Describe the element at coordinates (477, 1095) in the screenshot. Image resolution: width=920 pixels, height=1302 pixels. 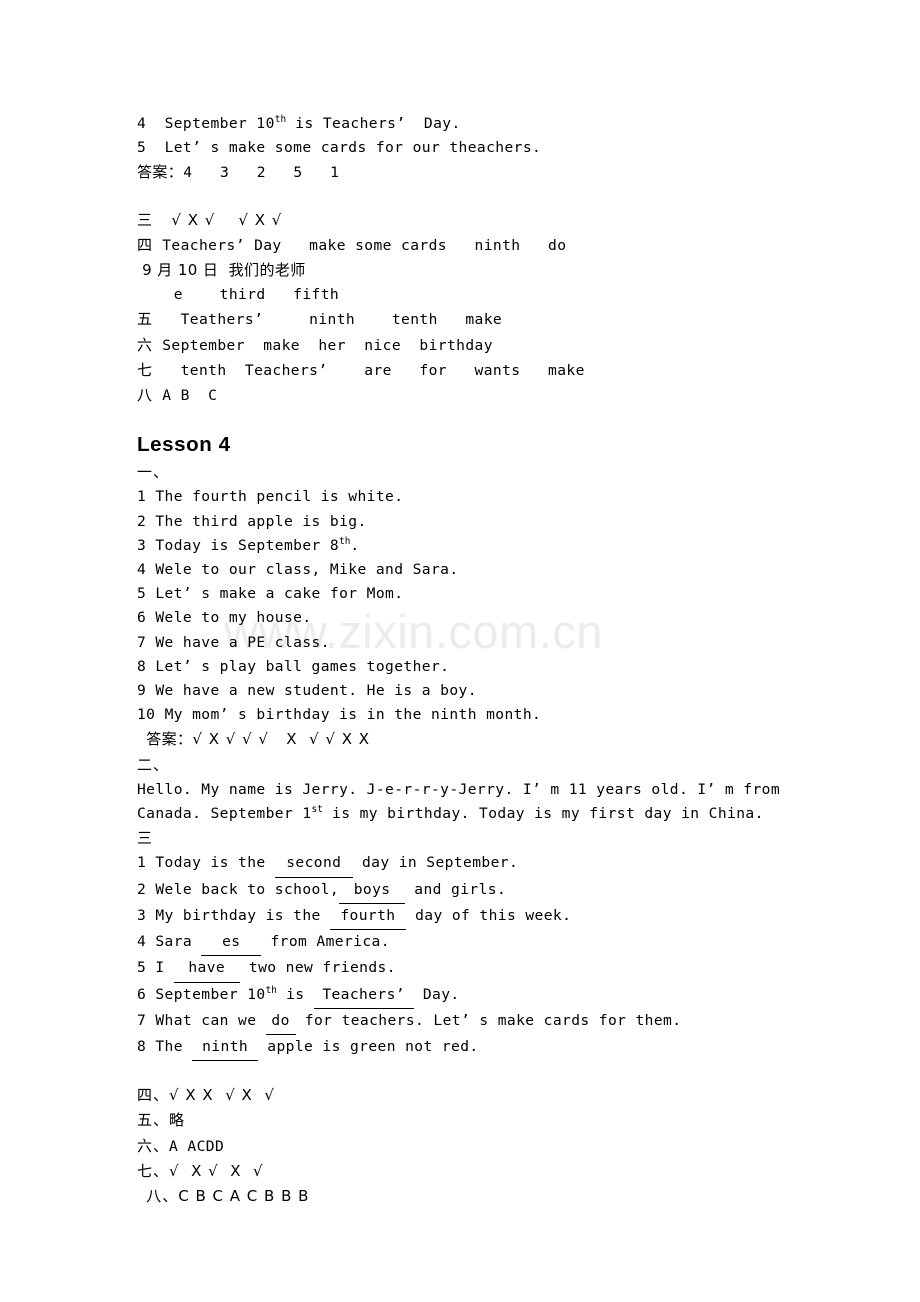
I see `tail-section-4: 四、√ X X √ X √` at that location.